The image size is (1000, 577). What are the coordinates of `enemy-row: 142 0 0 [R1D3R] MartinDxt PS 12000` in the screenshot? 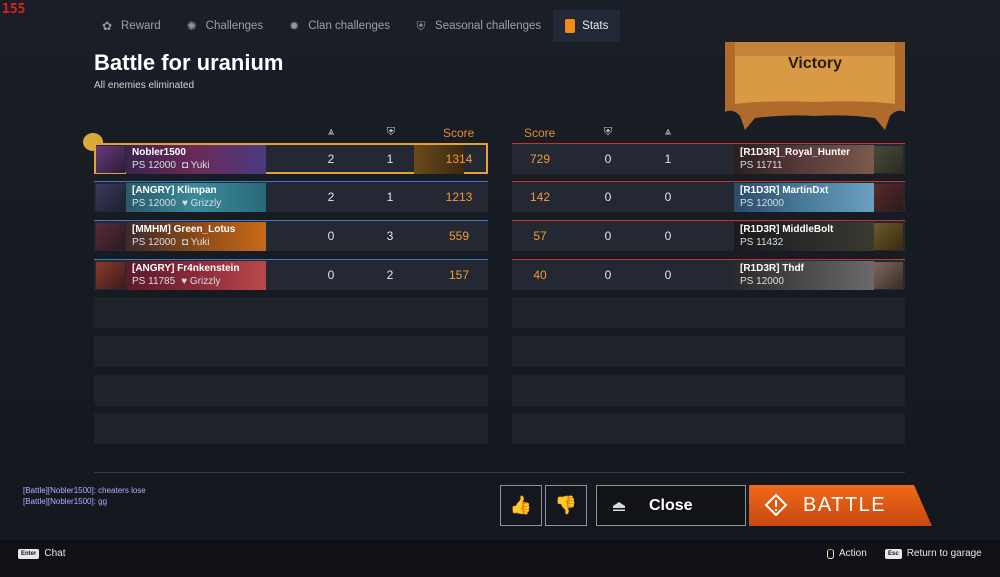 It's located at (708, 196).